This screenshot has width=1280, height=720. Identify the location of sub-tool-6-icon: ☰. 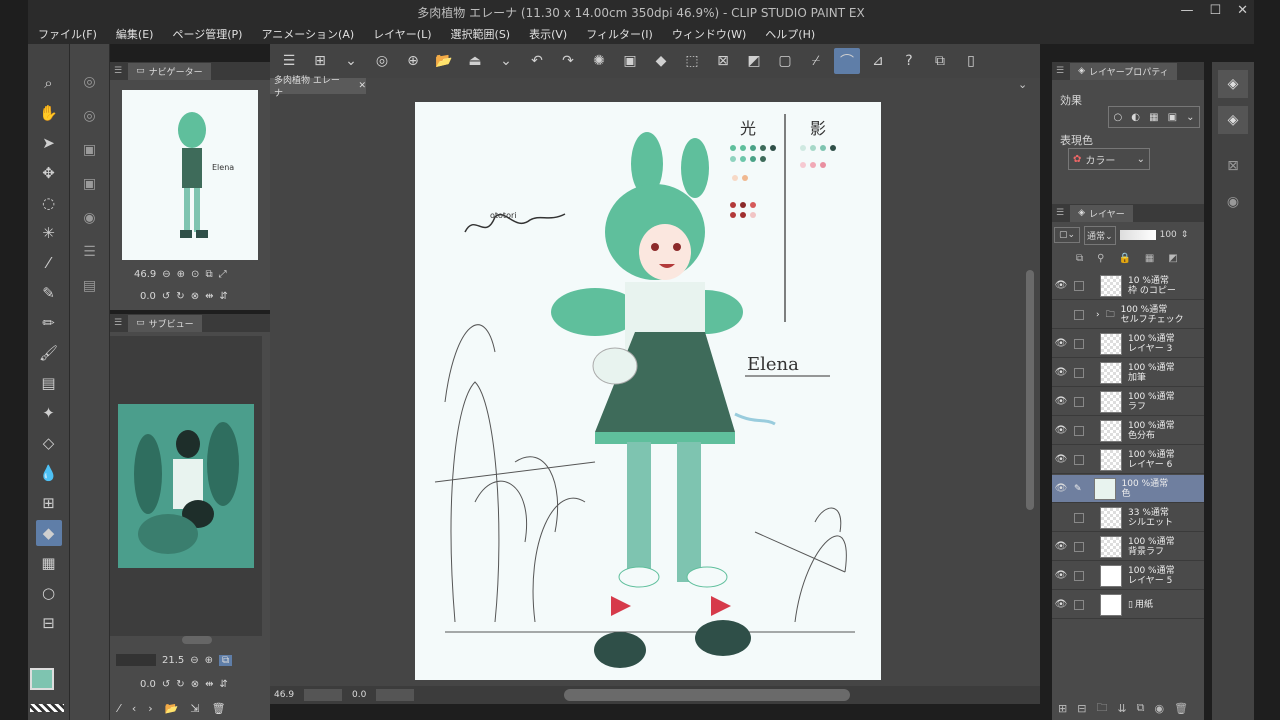
(90, 252).